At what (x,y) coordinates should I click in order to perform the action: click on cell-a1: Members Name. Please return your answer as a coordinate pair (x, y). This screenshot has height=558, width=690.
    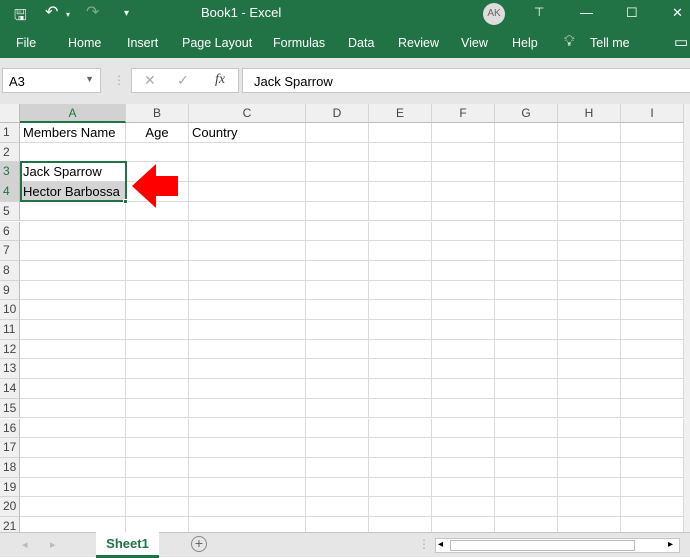
    Looking at the image, I should click on (73, 133).